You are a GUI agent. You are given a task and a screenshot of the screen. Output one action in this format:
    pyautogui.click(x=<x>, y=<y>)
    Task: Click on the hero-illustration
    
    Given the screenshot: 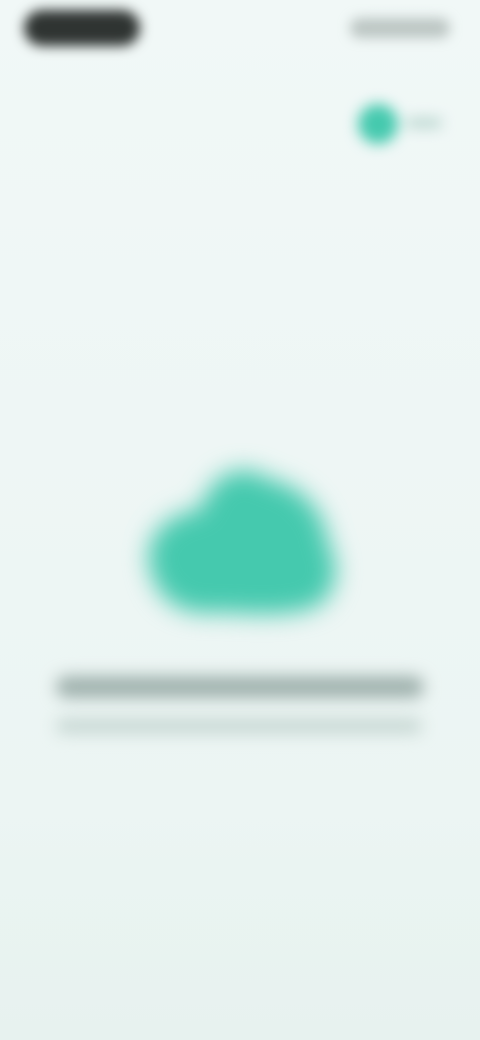 What is the action you would take?
    pyautogui.click(x=240, y=540)
    